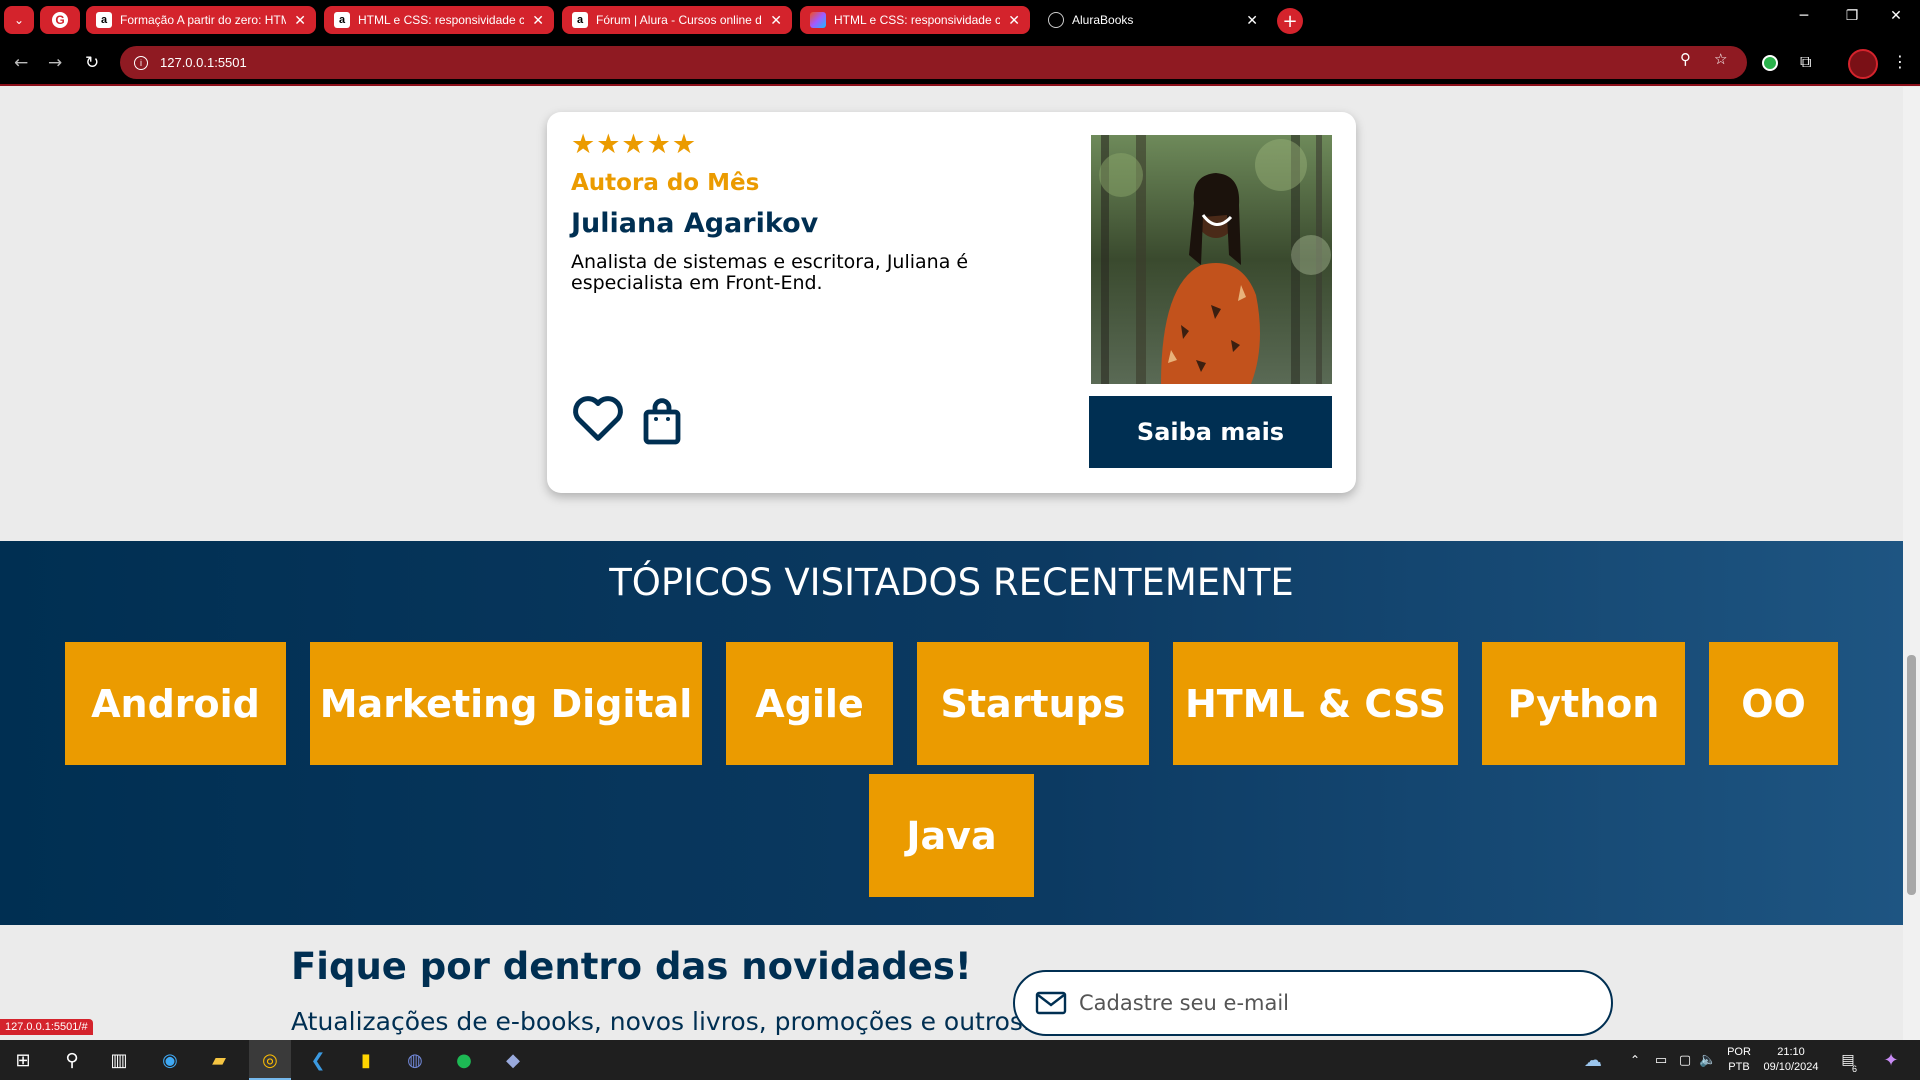 The height and width of the screenshot is (1080, 1920). Describe the element at coordinates (366, 1060) in the screenshot. I see `sticky-notes-icon: ▮` at that location.